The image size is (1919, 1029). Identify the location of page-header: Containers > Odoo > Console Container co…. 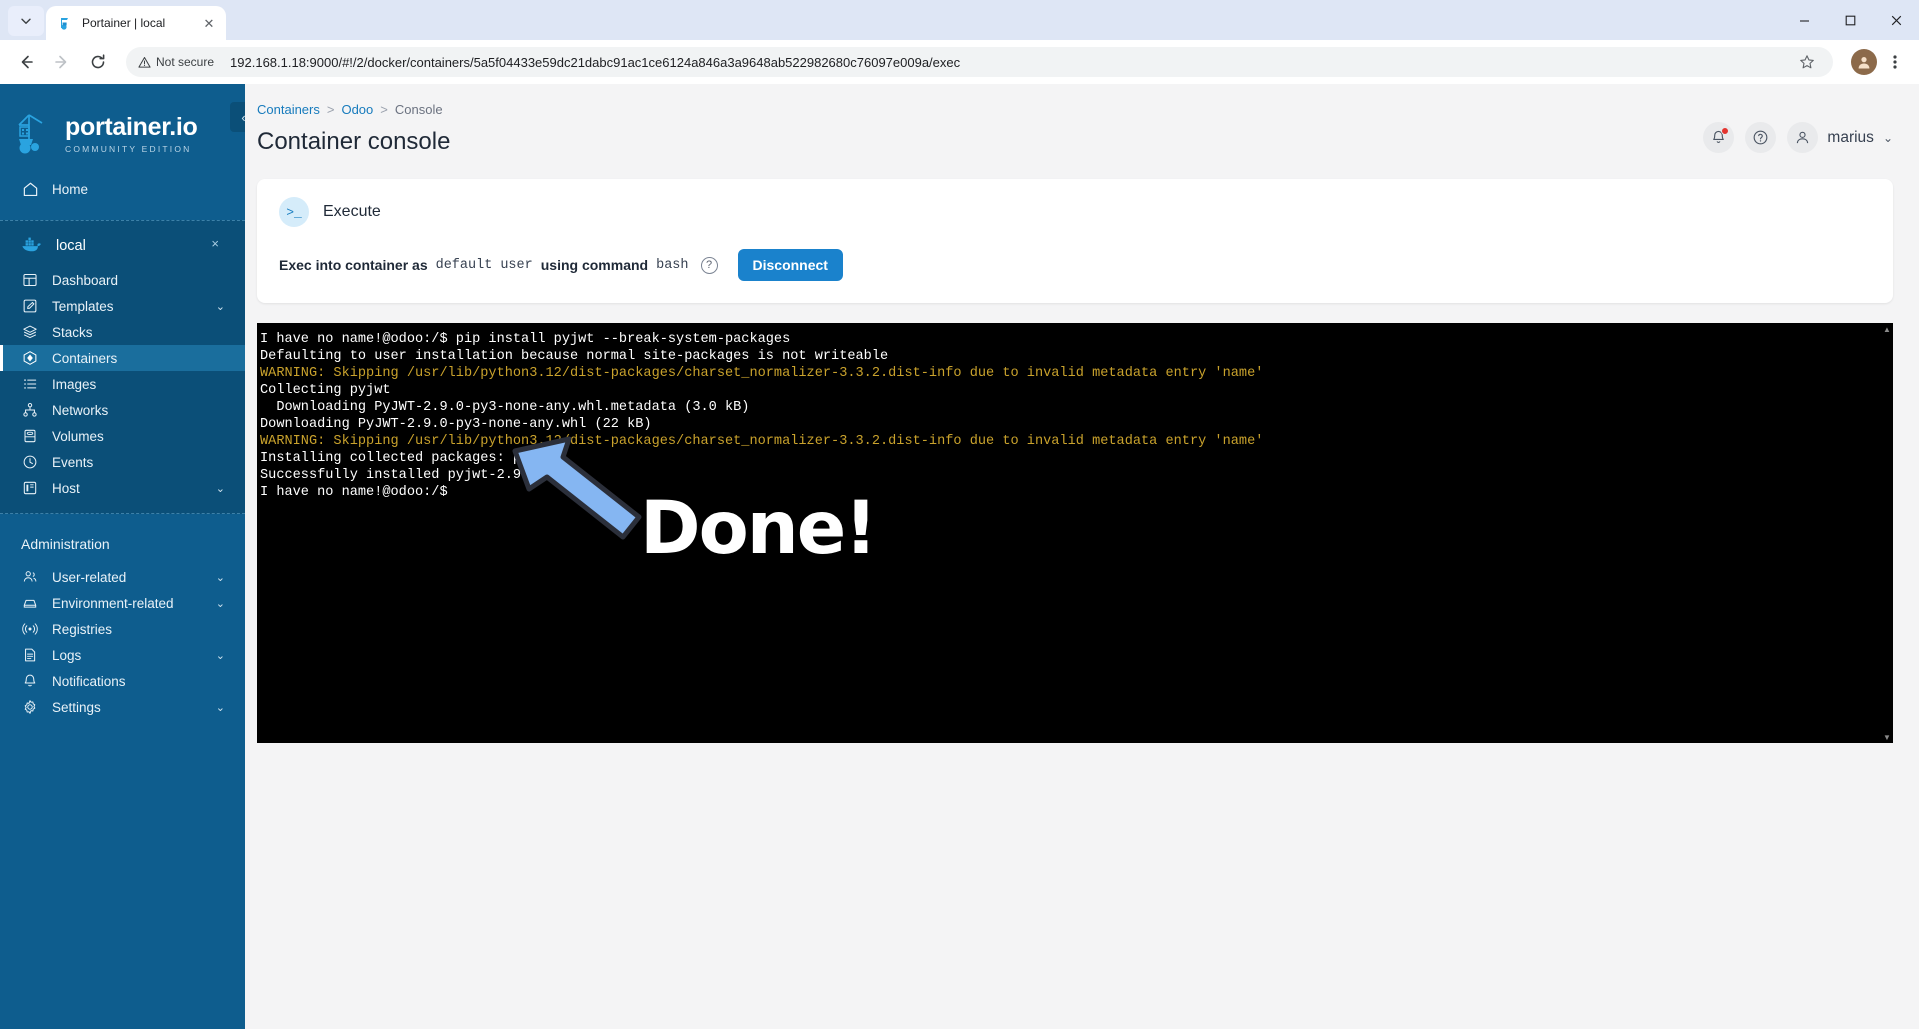
(1082, 120).